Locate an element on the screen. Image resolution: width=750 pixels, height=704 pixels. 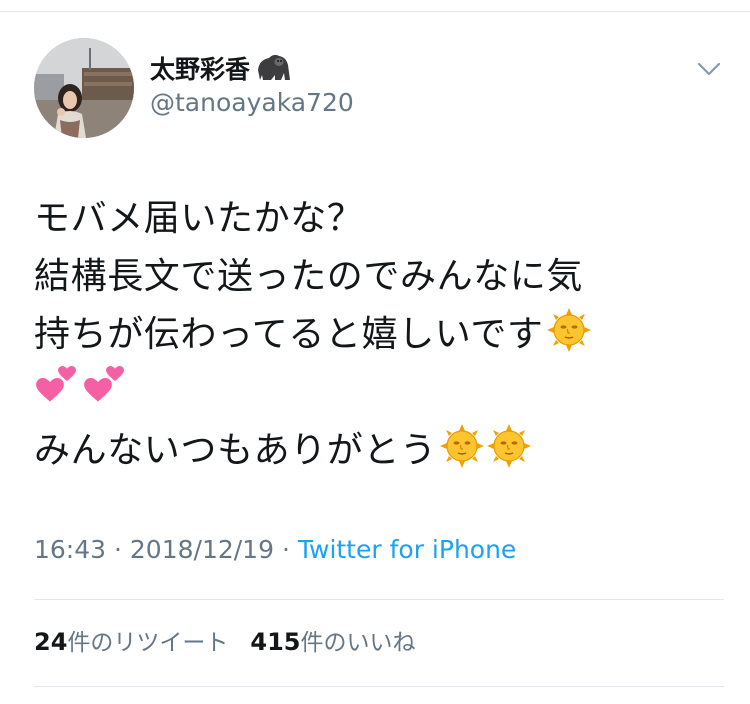
tweet-line-text: 持ちが伝わってると嬉しいです is located at coordinates (289, 334).